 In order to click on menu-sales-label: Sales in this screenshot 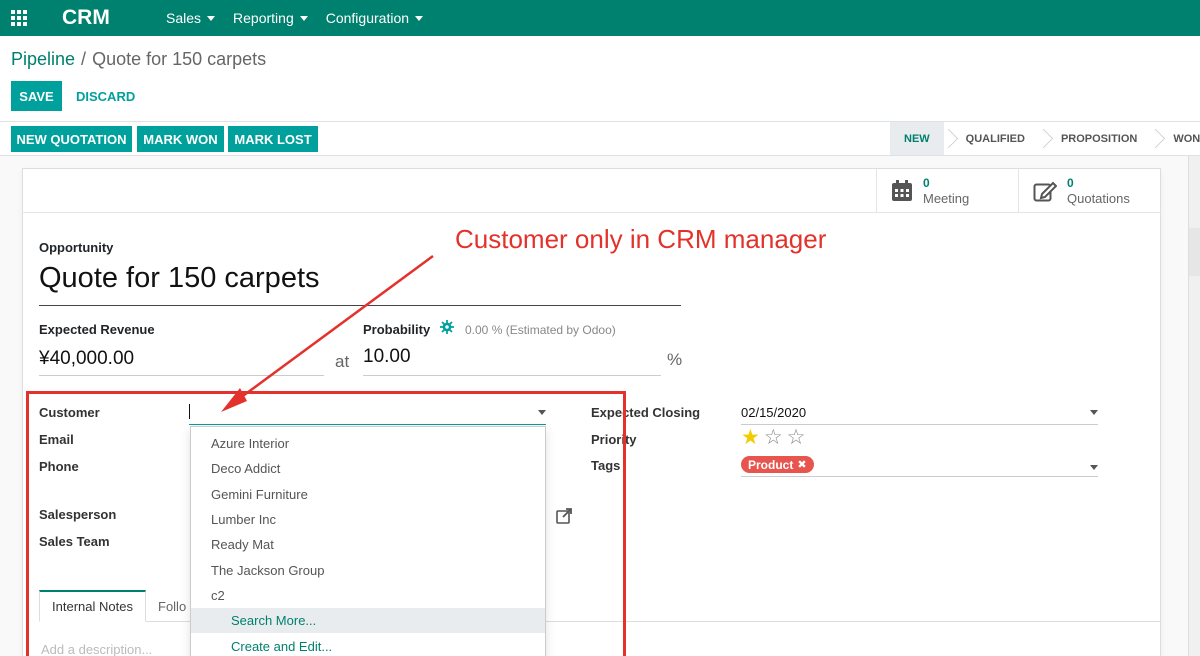, I will do `click(184, 18)`.